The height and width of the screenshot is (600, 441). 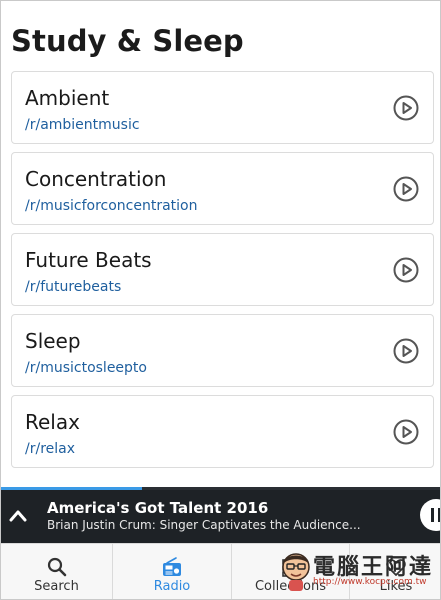 What do you see at coordinates (220, 488) in the screenshot?
I see `playback-progress-track` at bounding box center [220, 488].